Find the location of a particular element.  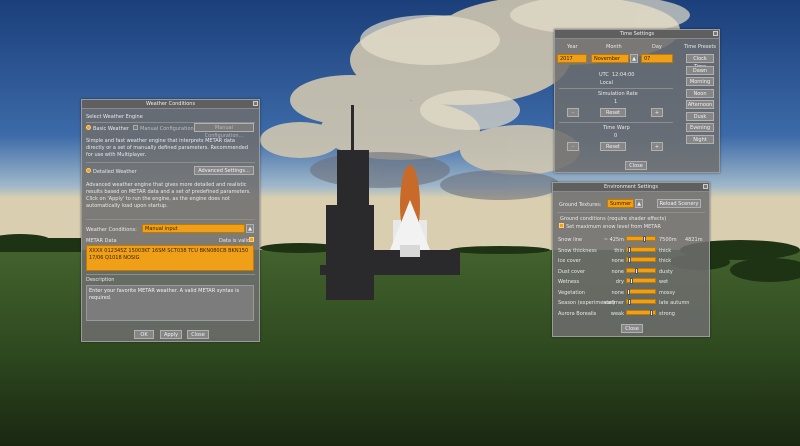

month-select: November is located at coordinates (610, 58).